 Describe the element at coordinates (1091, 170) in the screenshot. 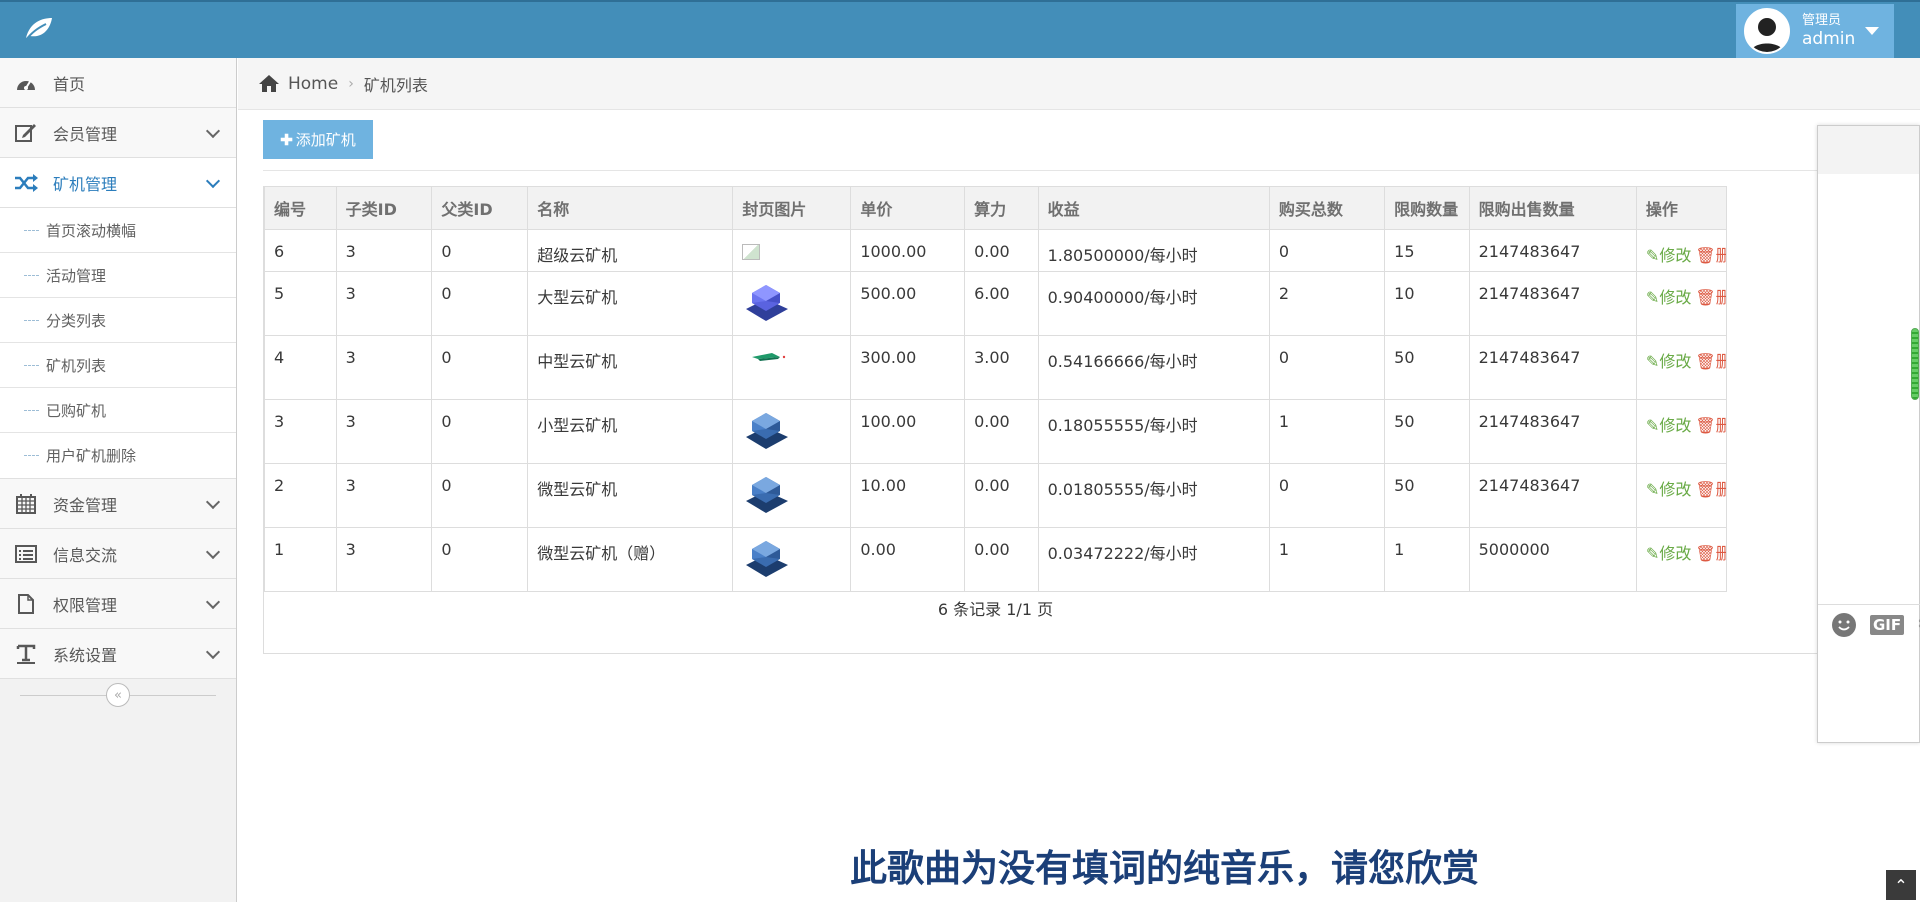

I see `divider` at that location.